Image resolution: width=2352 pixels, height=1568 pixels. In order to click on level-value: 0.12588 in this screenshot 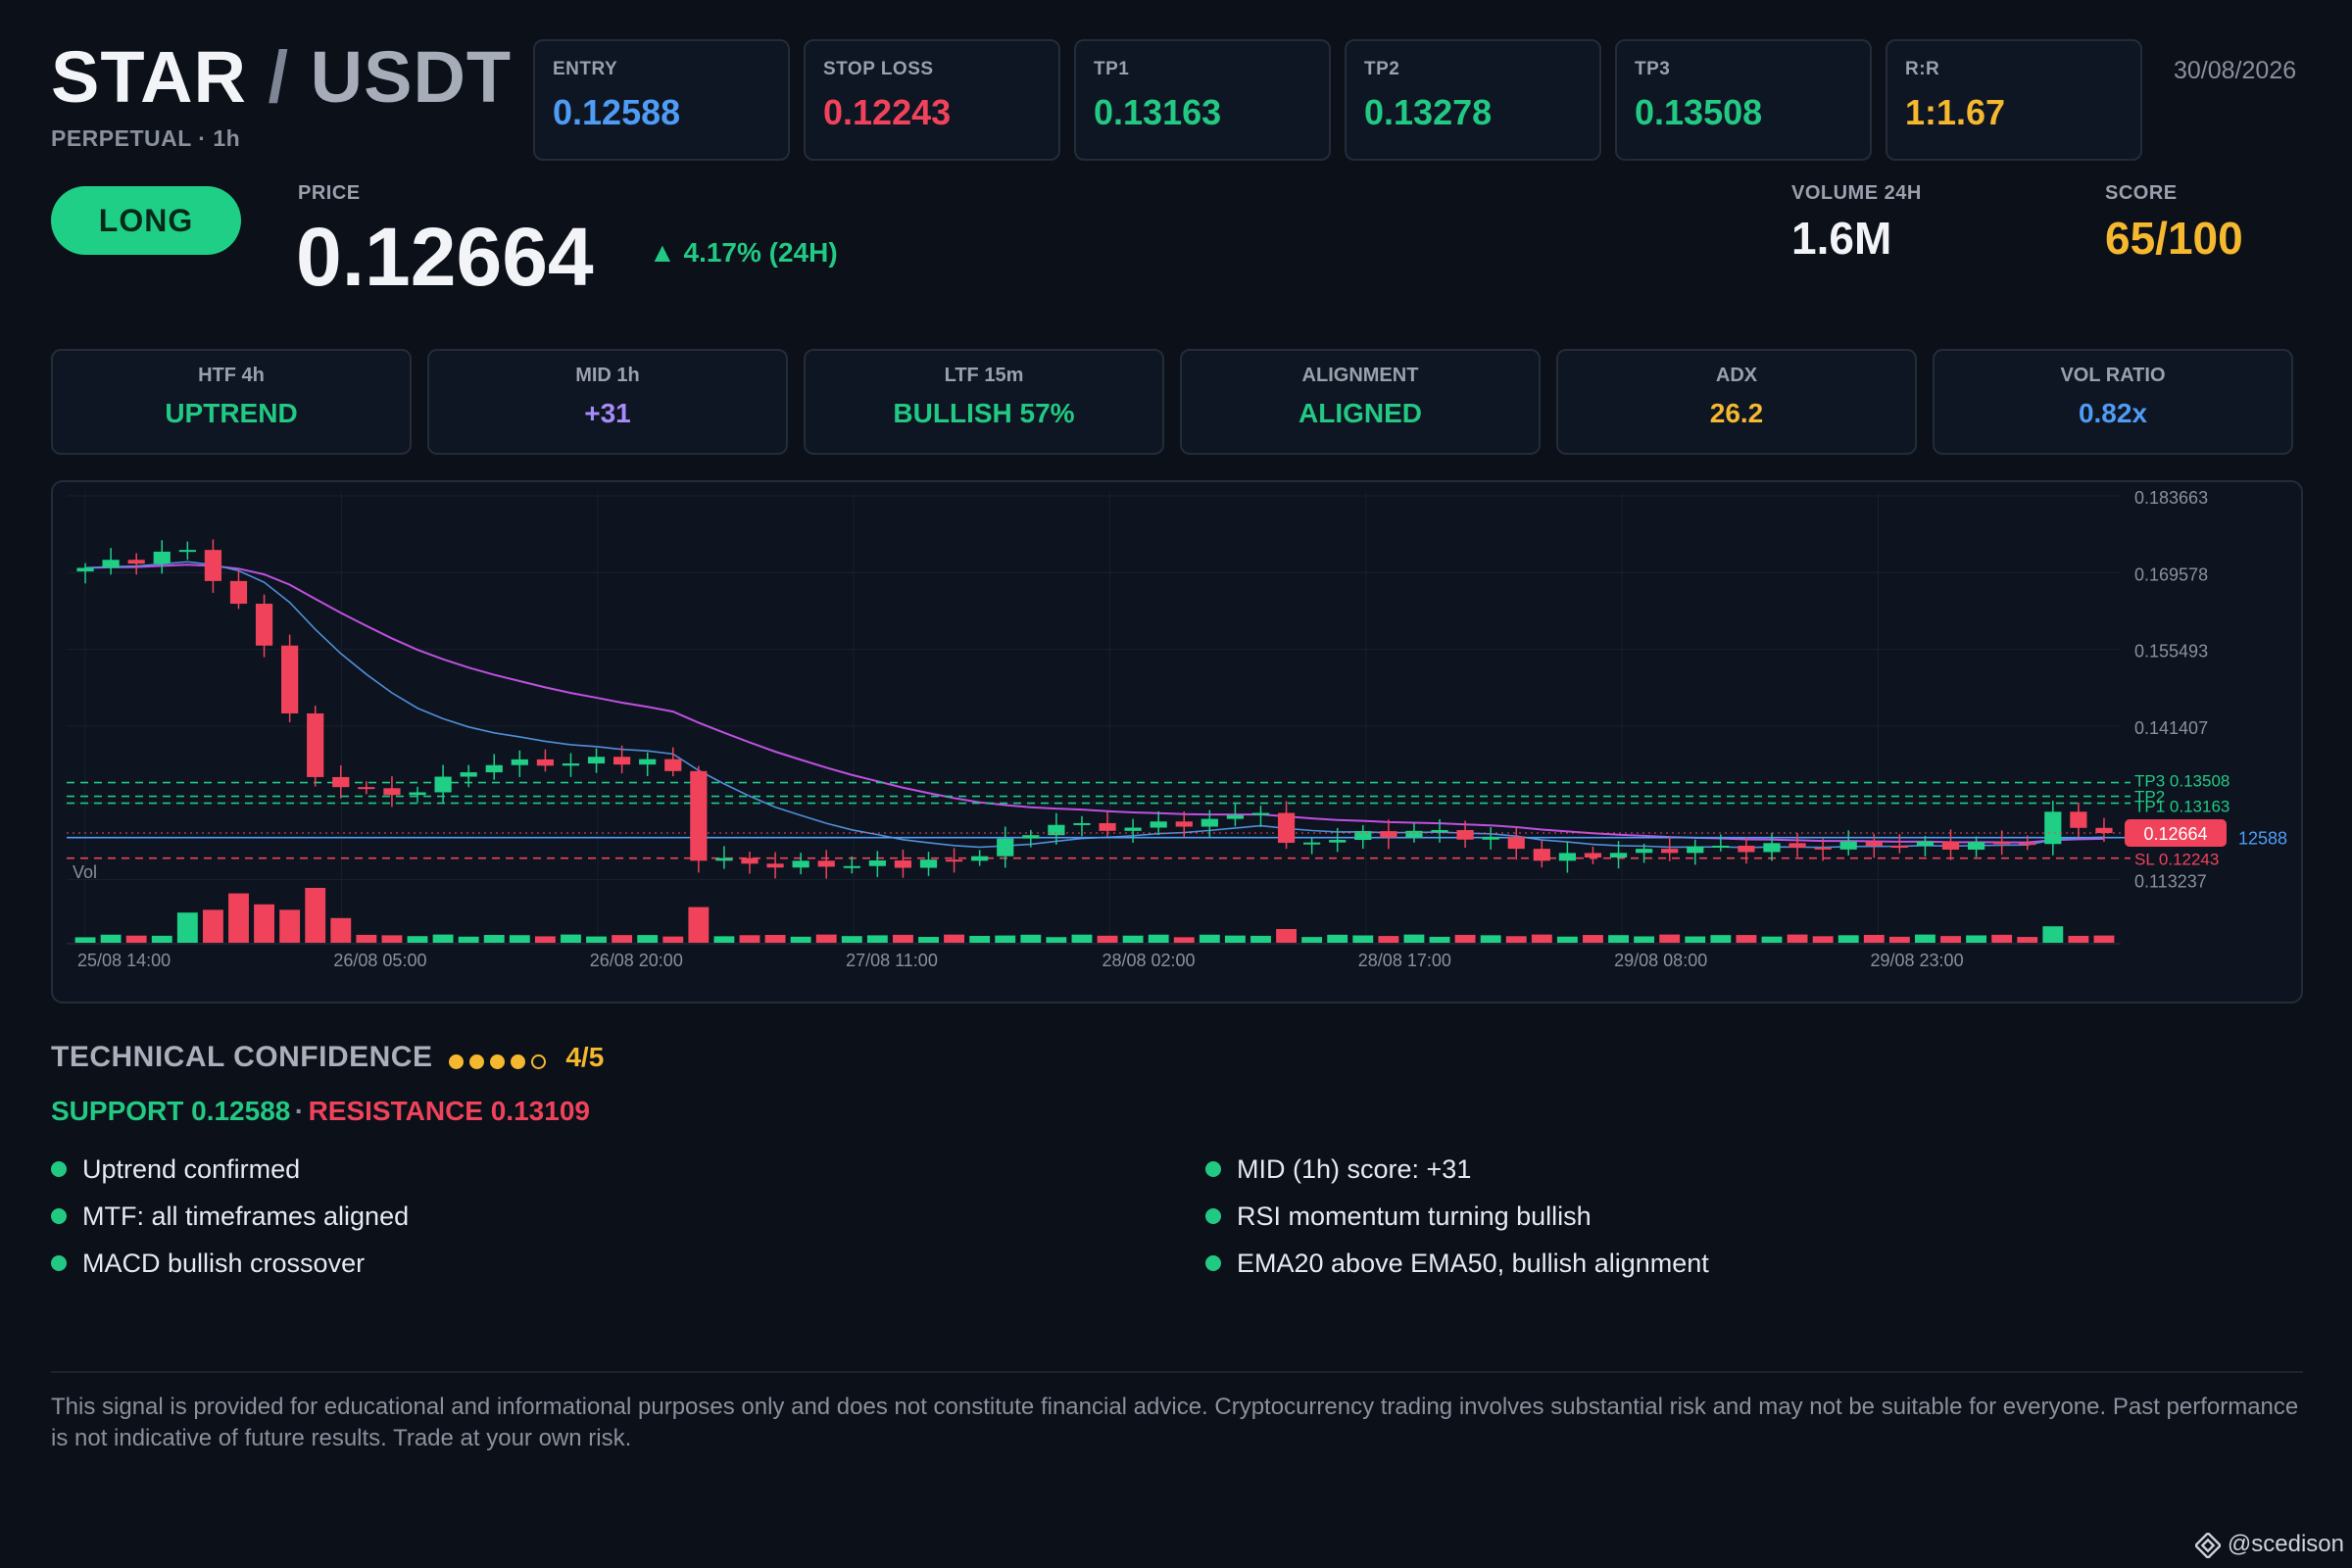, I will do `click(617, 112)`.